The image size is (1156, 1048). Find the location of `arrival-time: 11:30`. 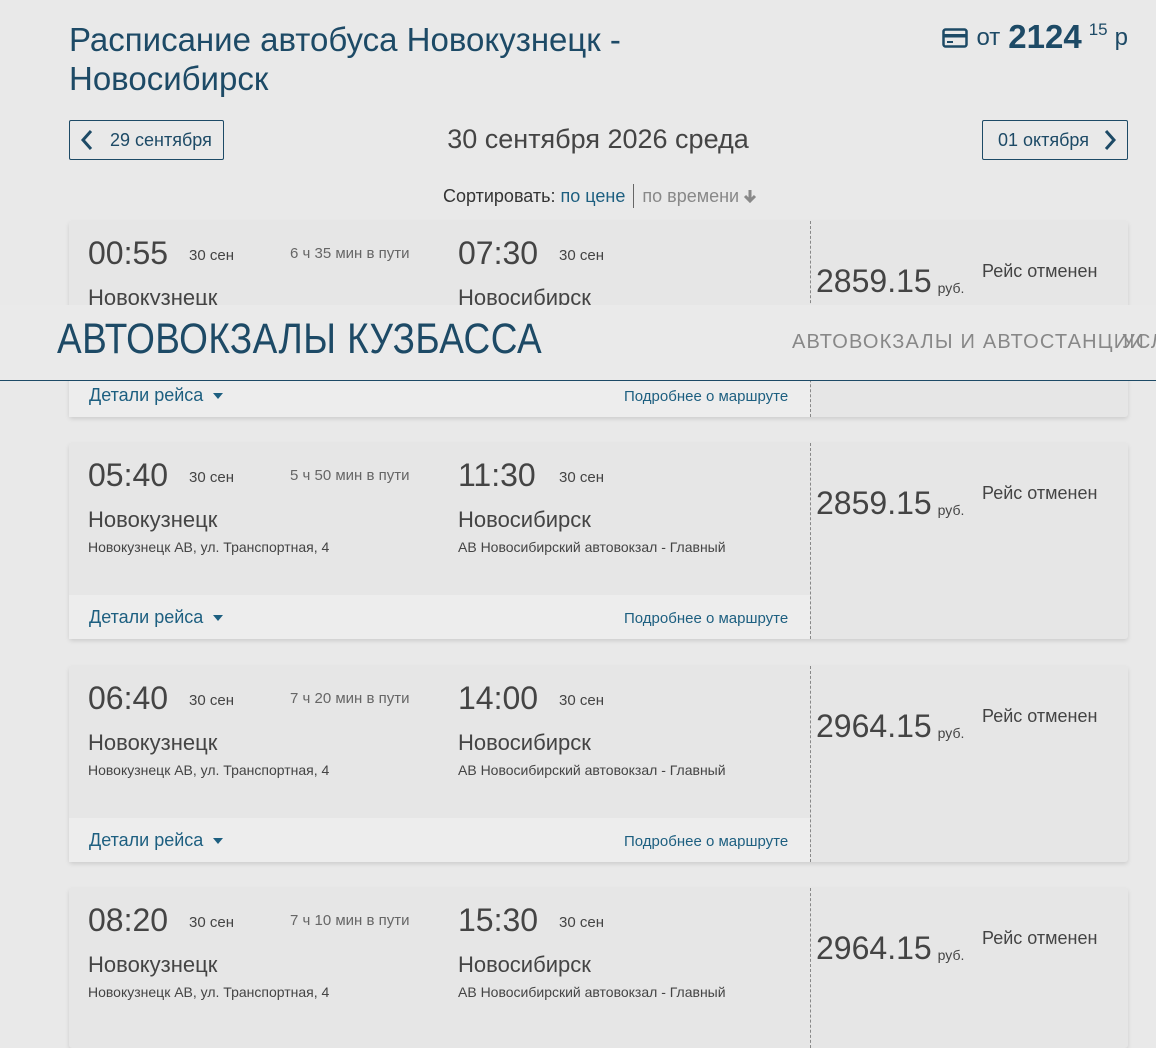

arrival-time: 11:30 is located at coordinates (497, 475).